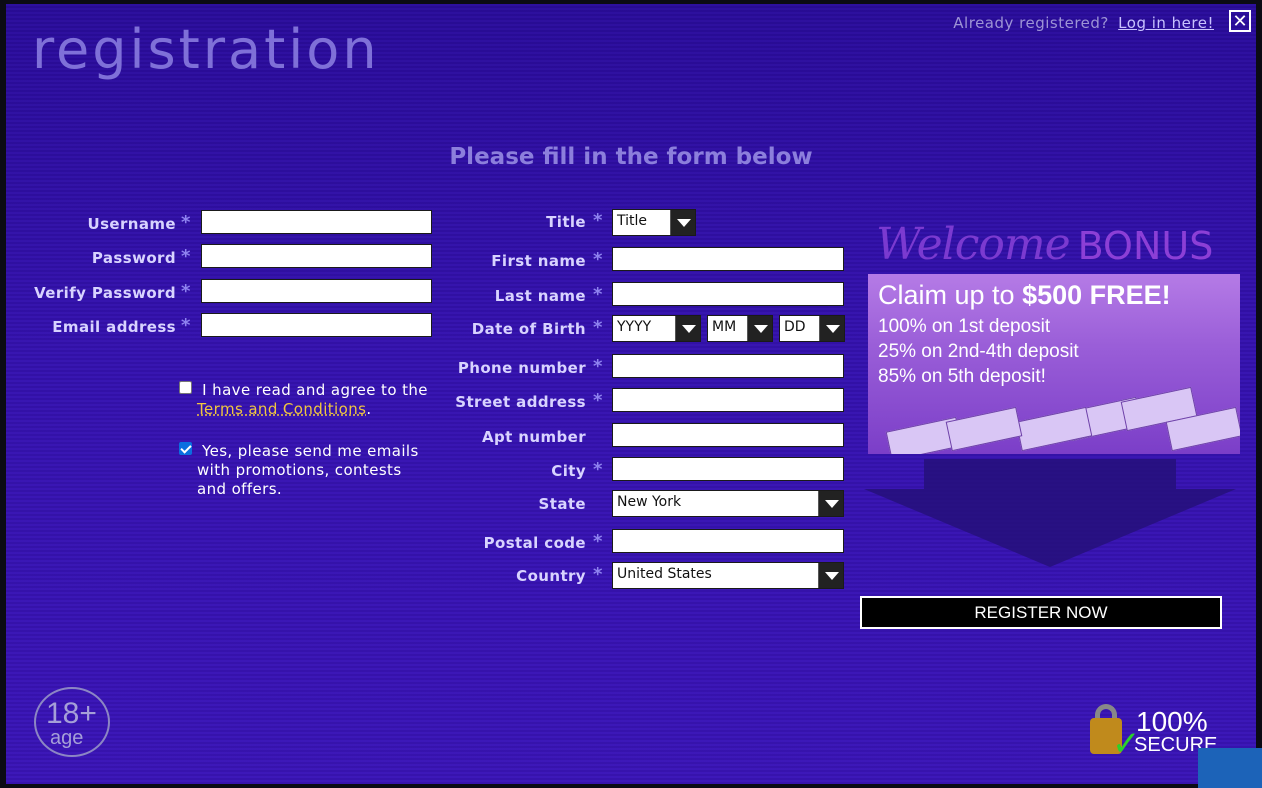 This screenshot has width=1262, height=788. Describe the element at coordinates (206, 49) in the screenshot. I see `page-title: registration` at that location.